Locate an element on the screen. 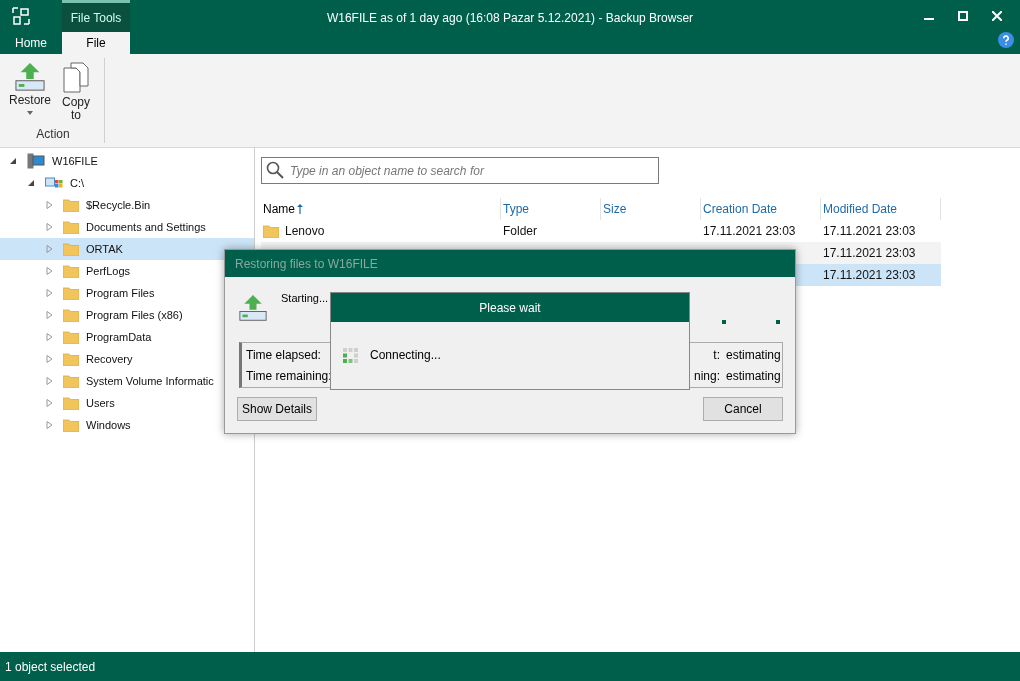 Image resolution: width=1020 pixels, height=681 pixels. stat-label: ning: is located at coordinates (706, 376).